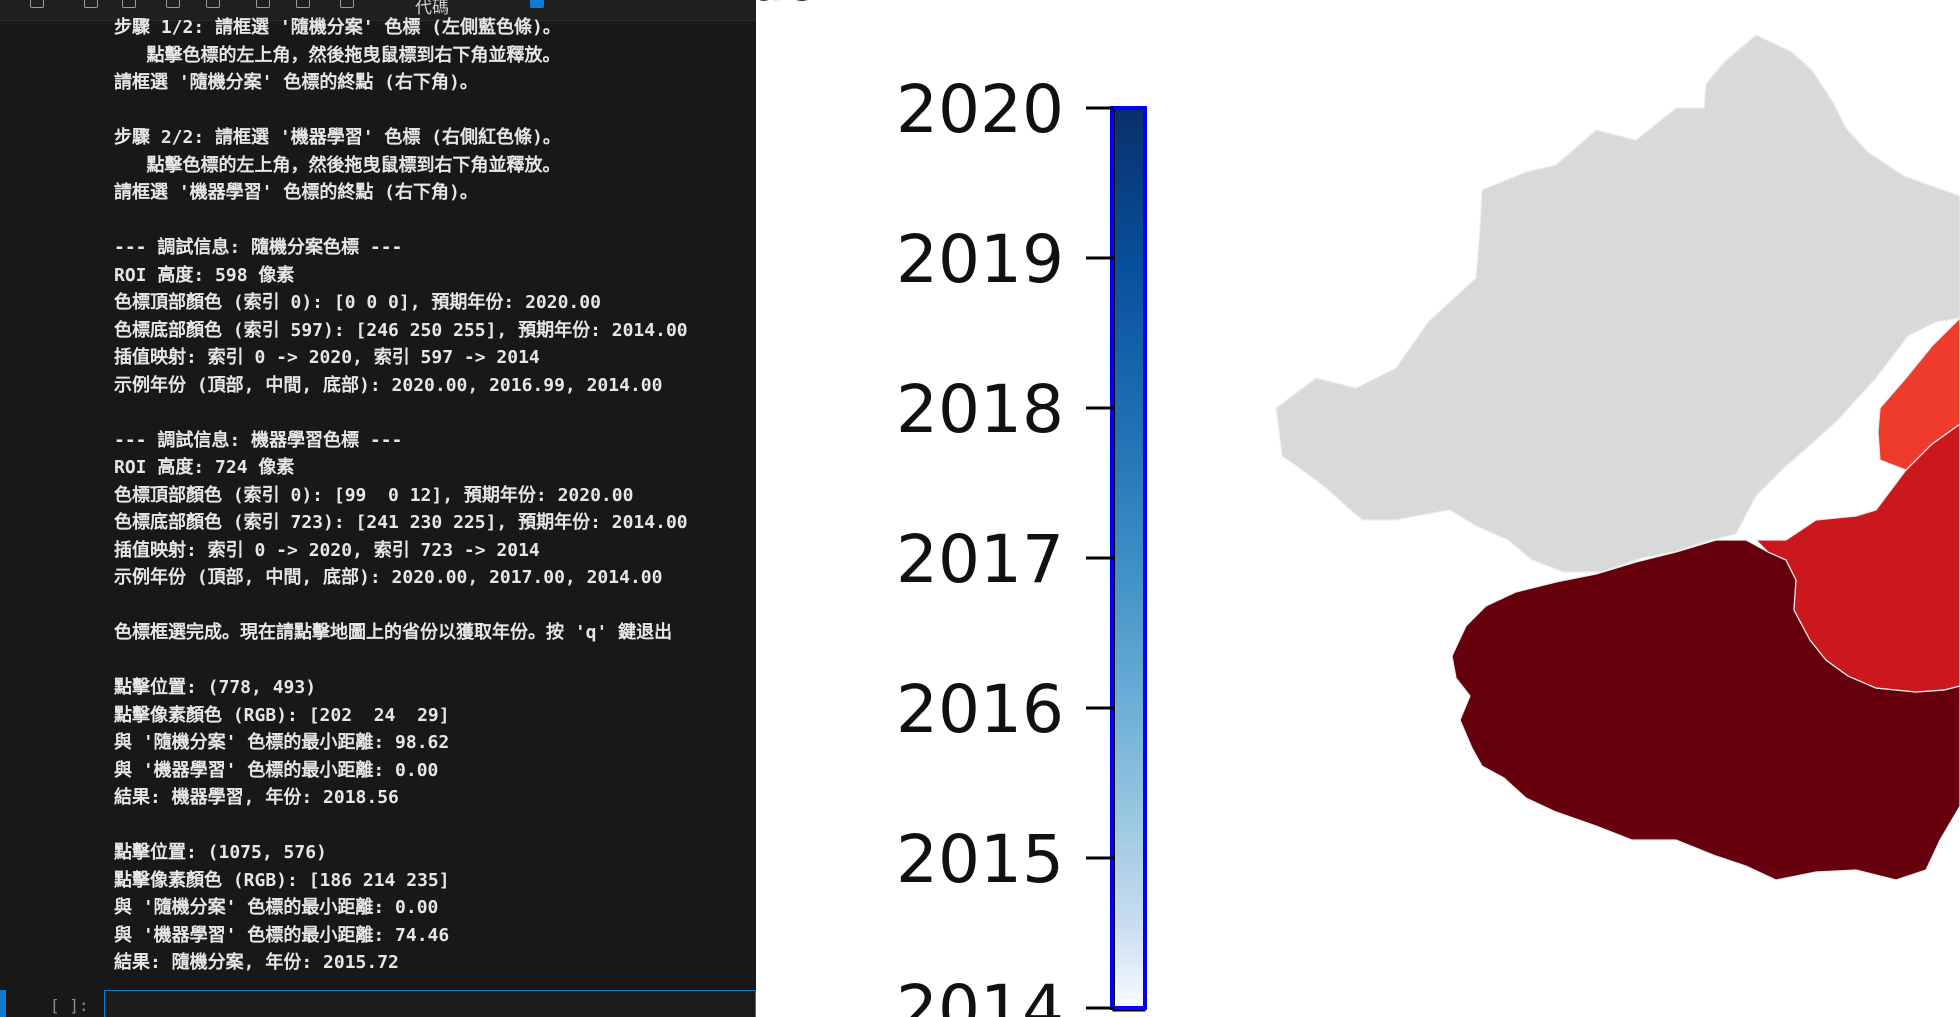 The width and height of the screenshot is (1960, 1017). Describe the element at coordinates (327, 550) in the screenshot. I see `output-line: 插值映射: 索引 0 -> 2020, 索引 723 -> 2014` at that location.